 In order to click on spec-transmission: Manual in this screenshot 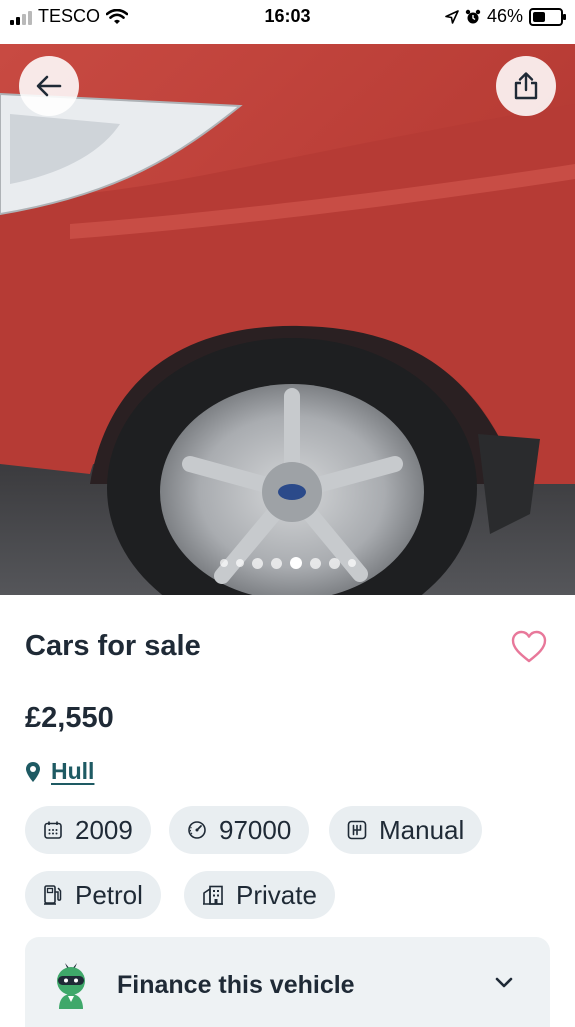, I will do `click(406, 830)`.